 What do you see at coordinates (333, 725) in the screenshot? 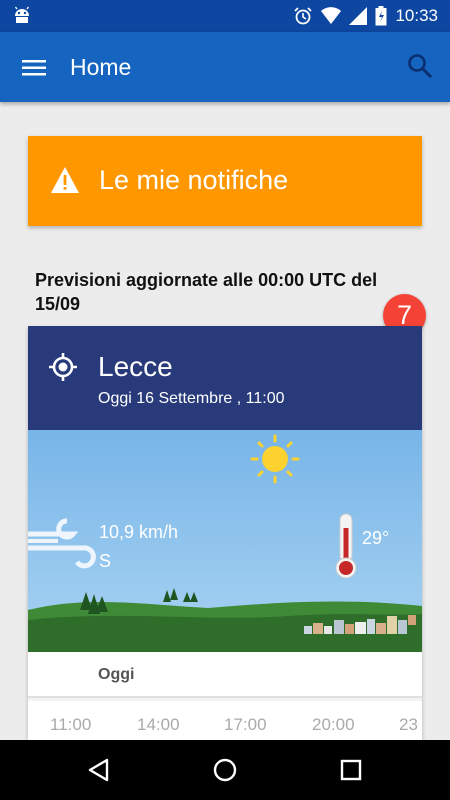
I see `hour-label: 20:00` at bounding box center [333, 725].